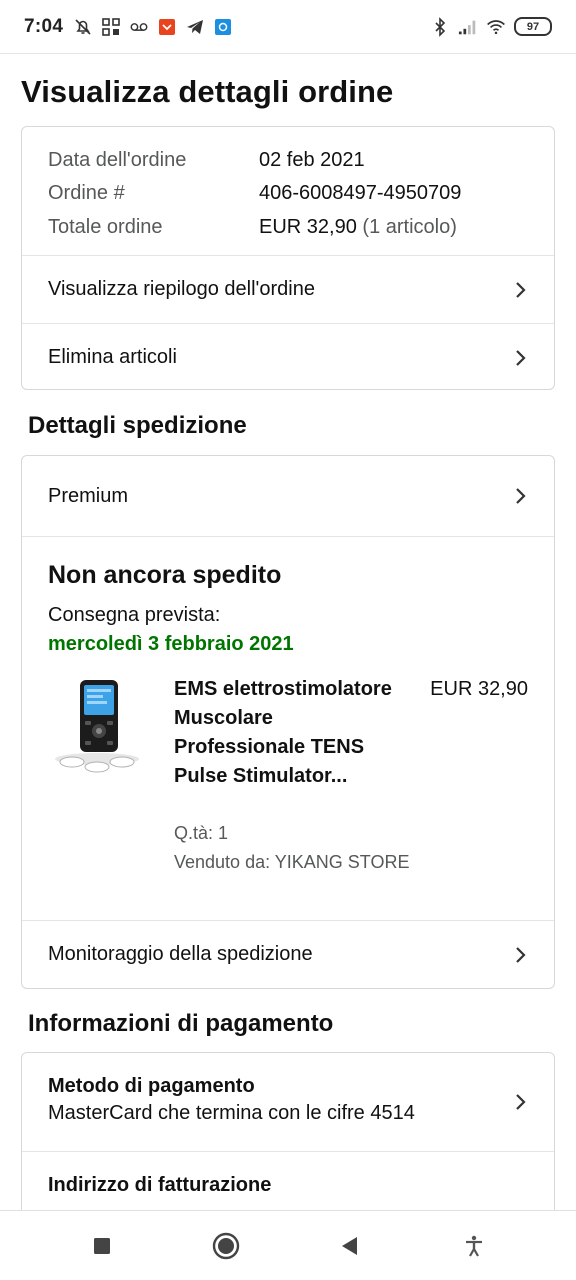 The height and width of the screenshot is (1280, 576). I want to click on page-title: Visualizza dettagli ordine, so click(207, 91).